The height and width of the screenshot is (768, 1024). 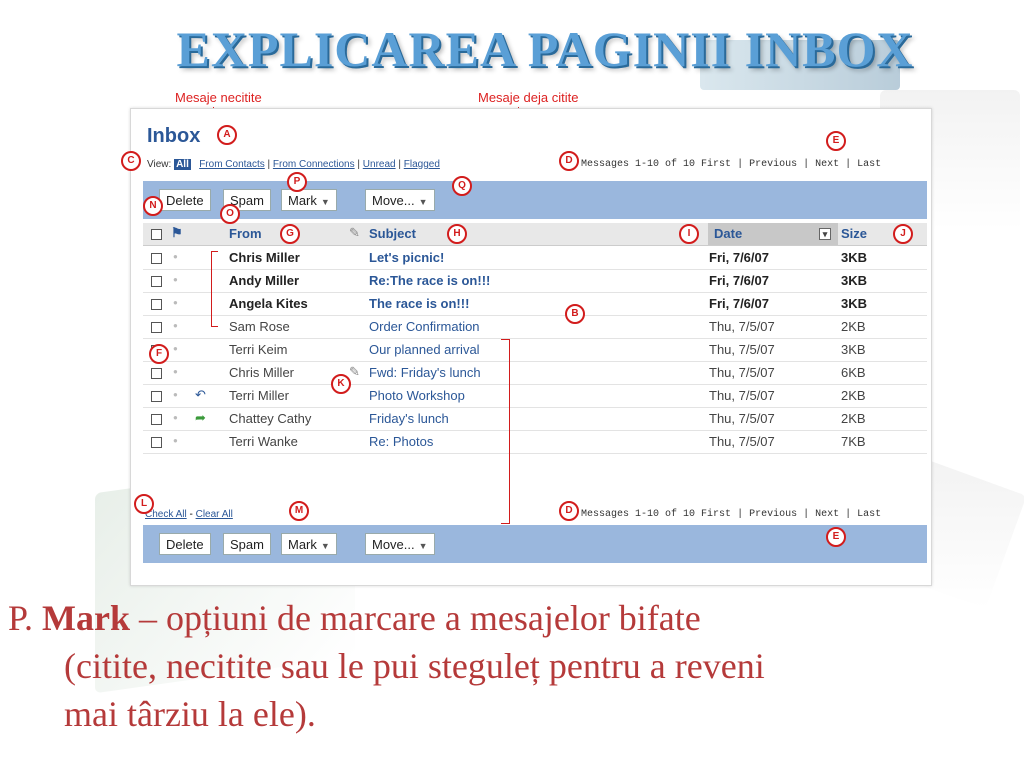 I want to click on sort-dropdown-icon: ▾, so click(x=825, y=234).